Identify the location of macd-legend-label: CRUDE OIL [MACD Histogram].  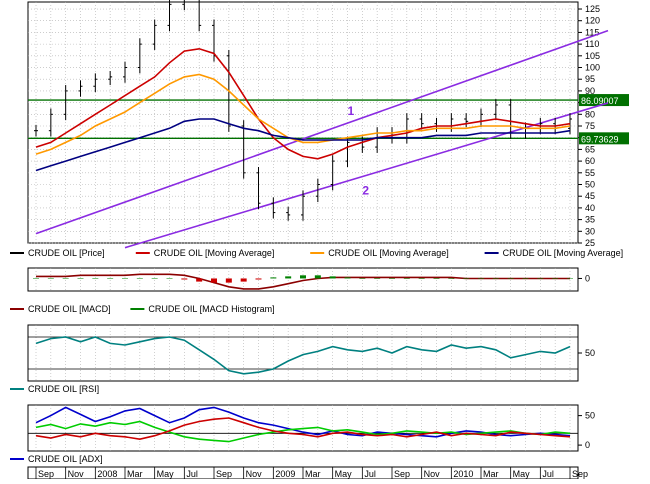
(211, 309).